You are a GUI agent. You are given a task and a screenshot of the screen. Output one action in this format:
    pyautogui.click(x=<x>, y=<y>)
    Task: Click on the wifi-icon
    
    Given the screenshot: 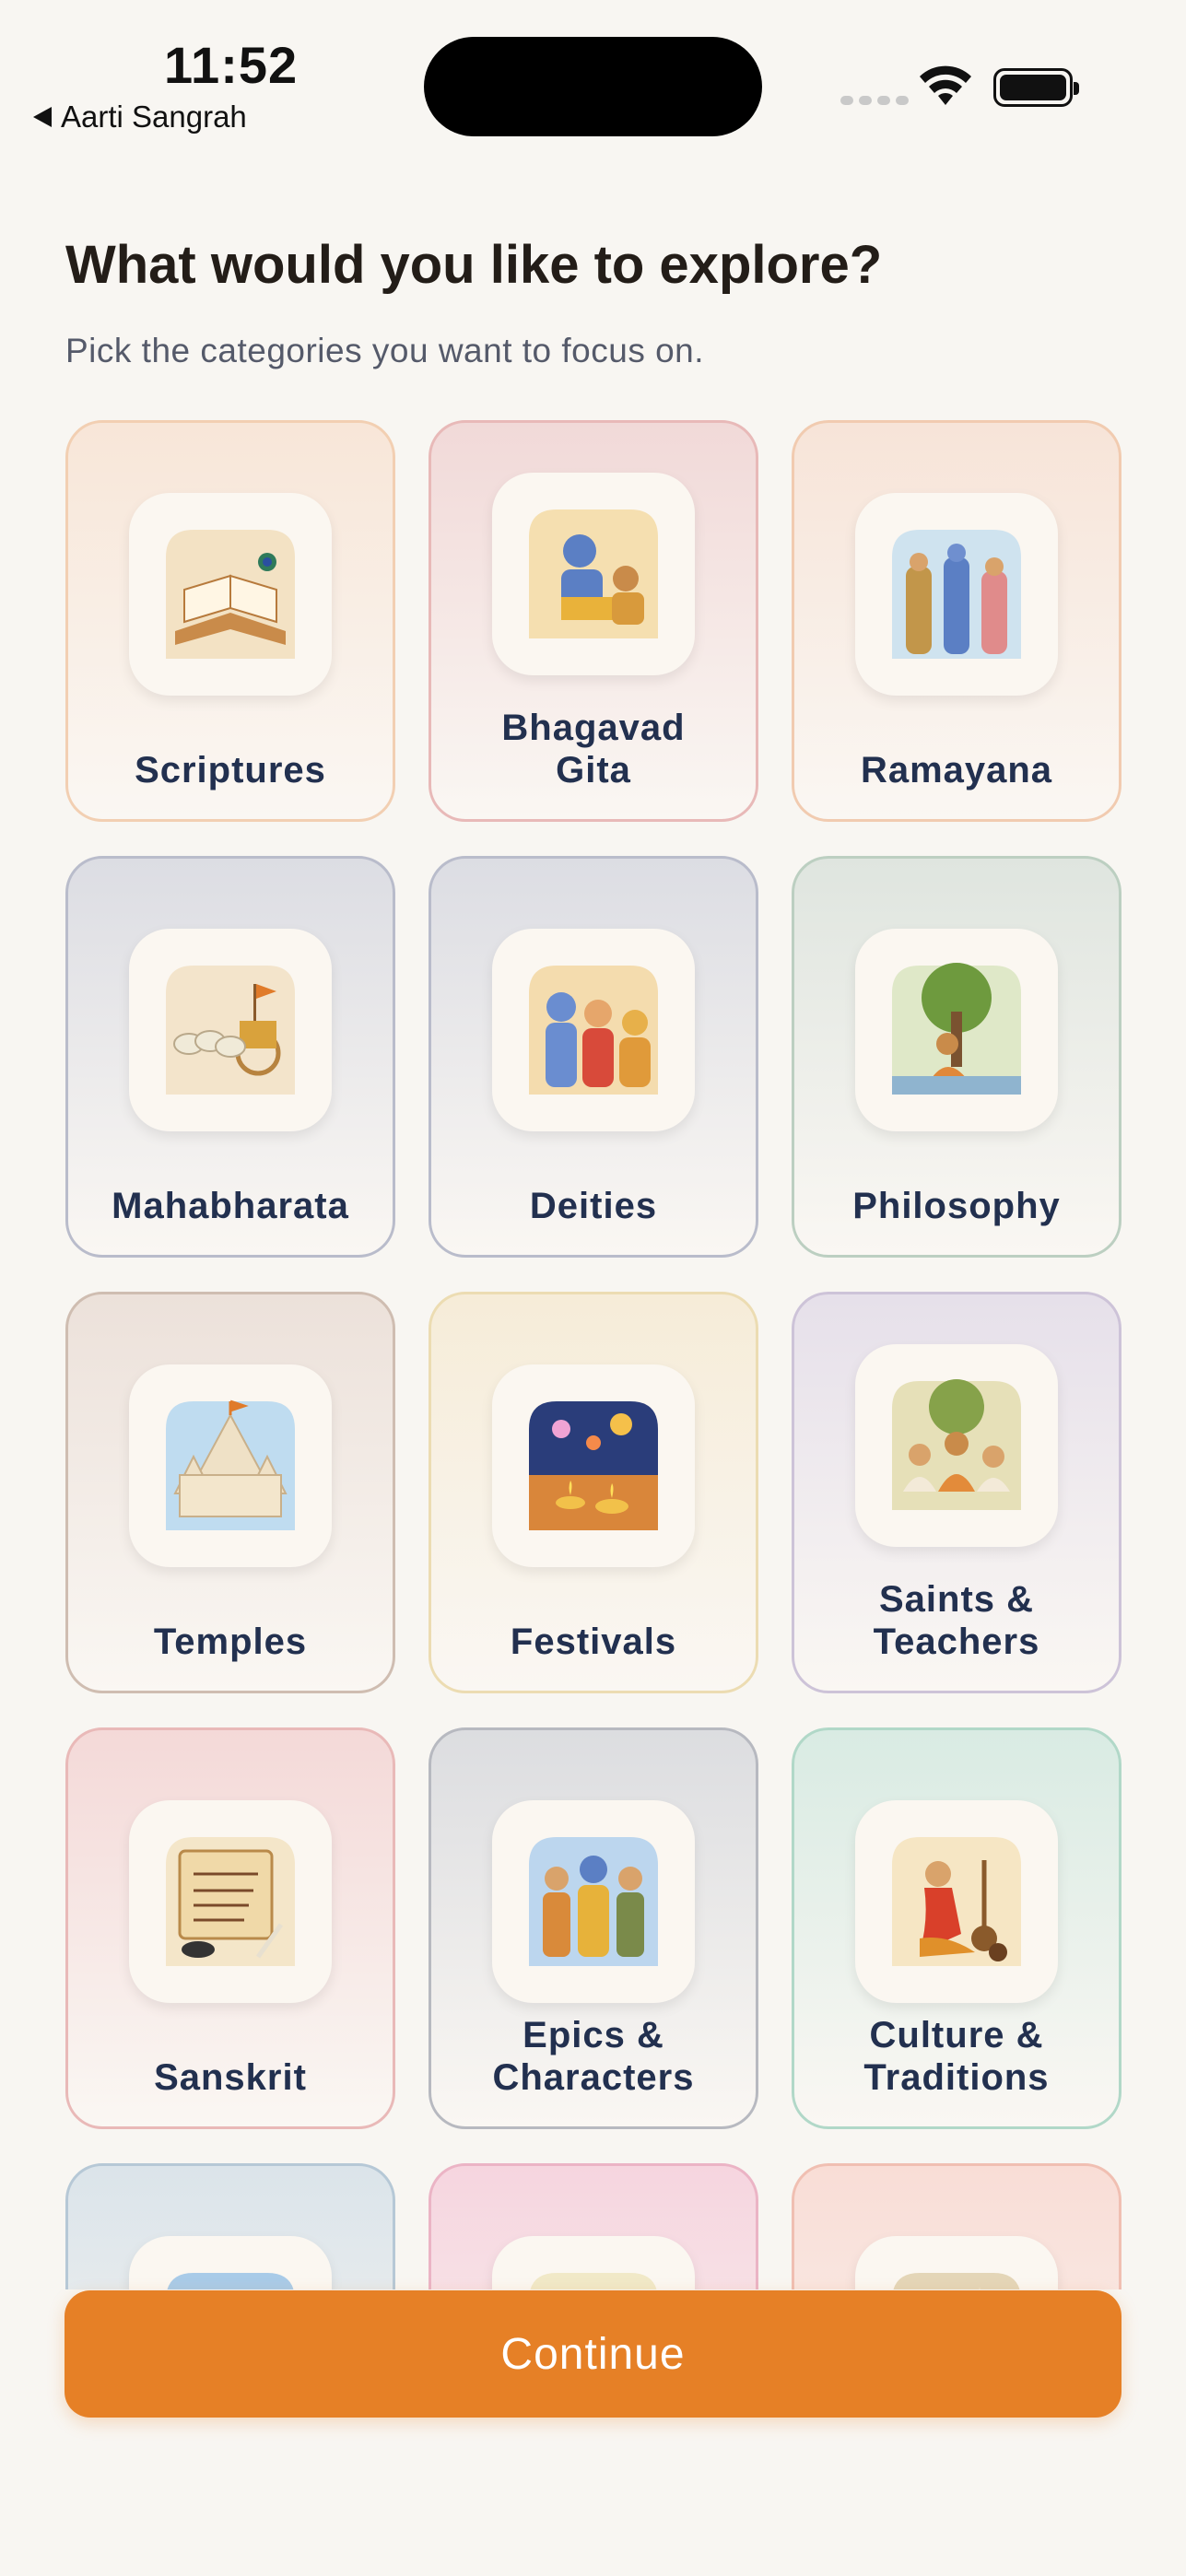 What is the action you would take?
    pyautogui.click(x=945, y=85)
    